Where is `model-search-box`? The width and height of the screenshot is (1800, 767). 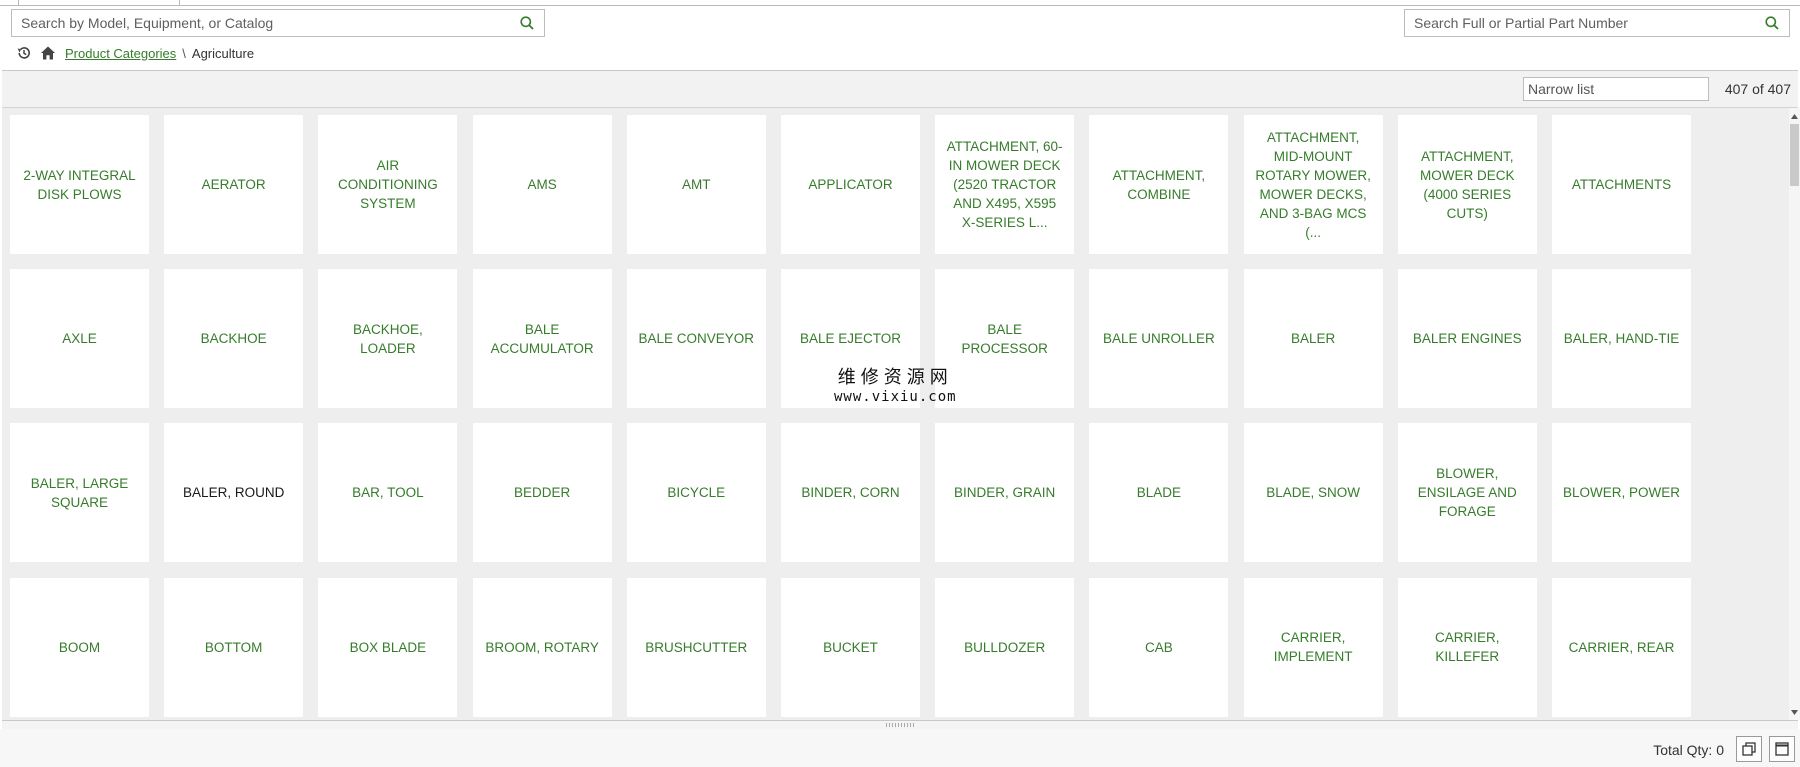
model-search-box is located at coordinates (278, 23).